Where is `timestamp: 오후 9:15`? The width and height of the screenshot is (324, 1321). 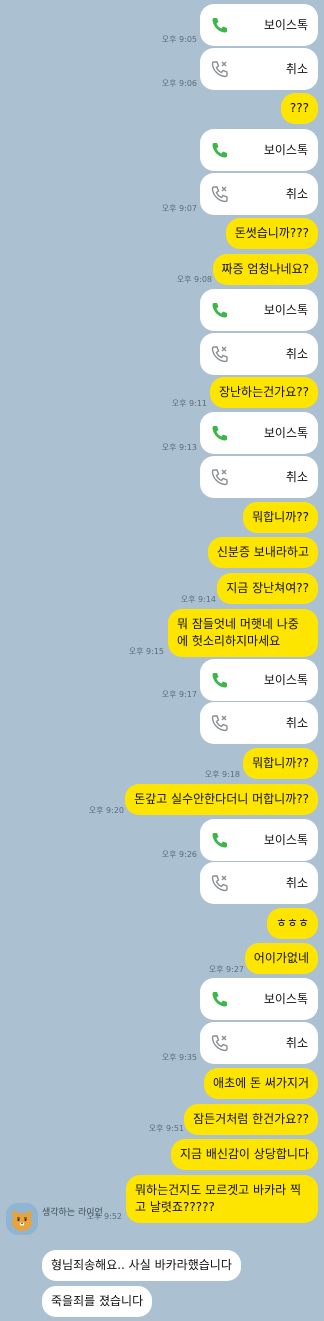
timestamp: 오후 9:15 is located at coordinates (146, 651).